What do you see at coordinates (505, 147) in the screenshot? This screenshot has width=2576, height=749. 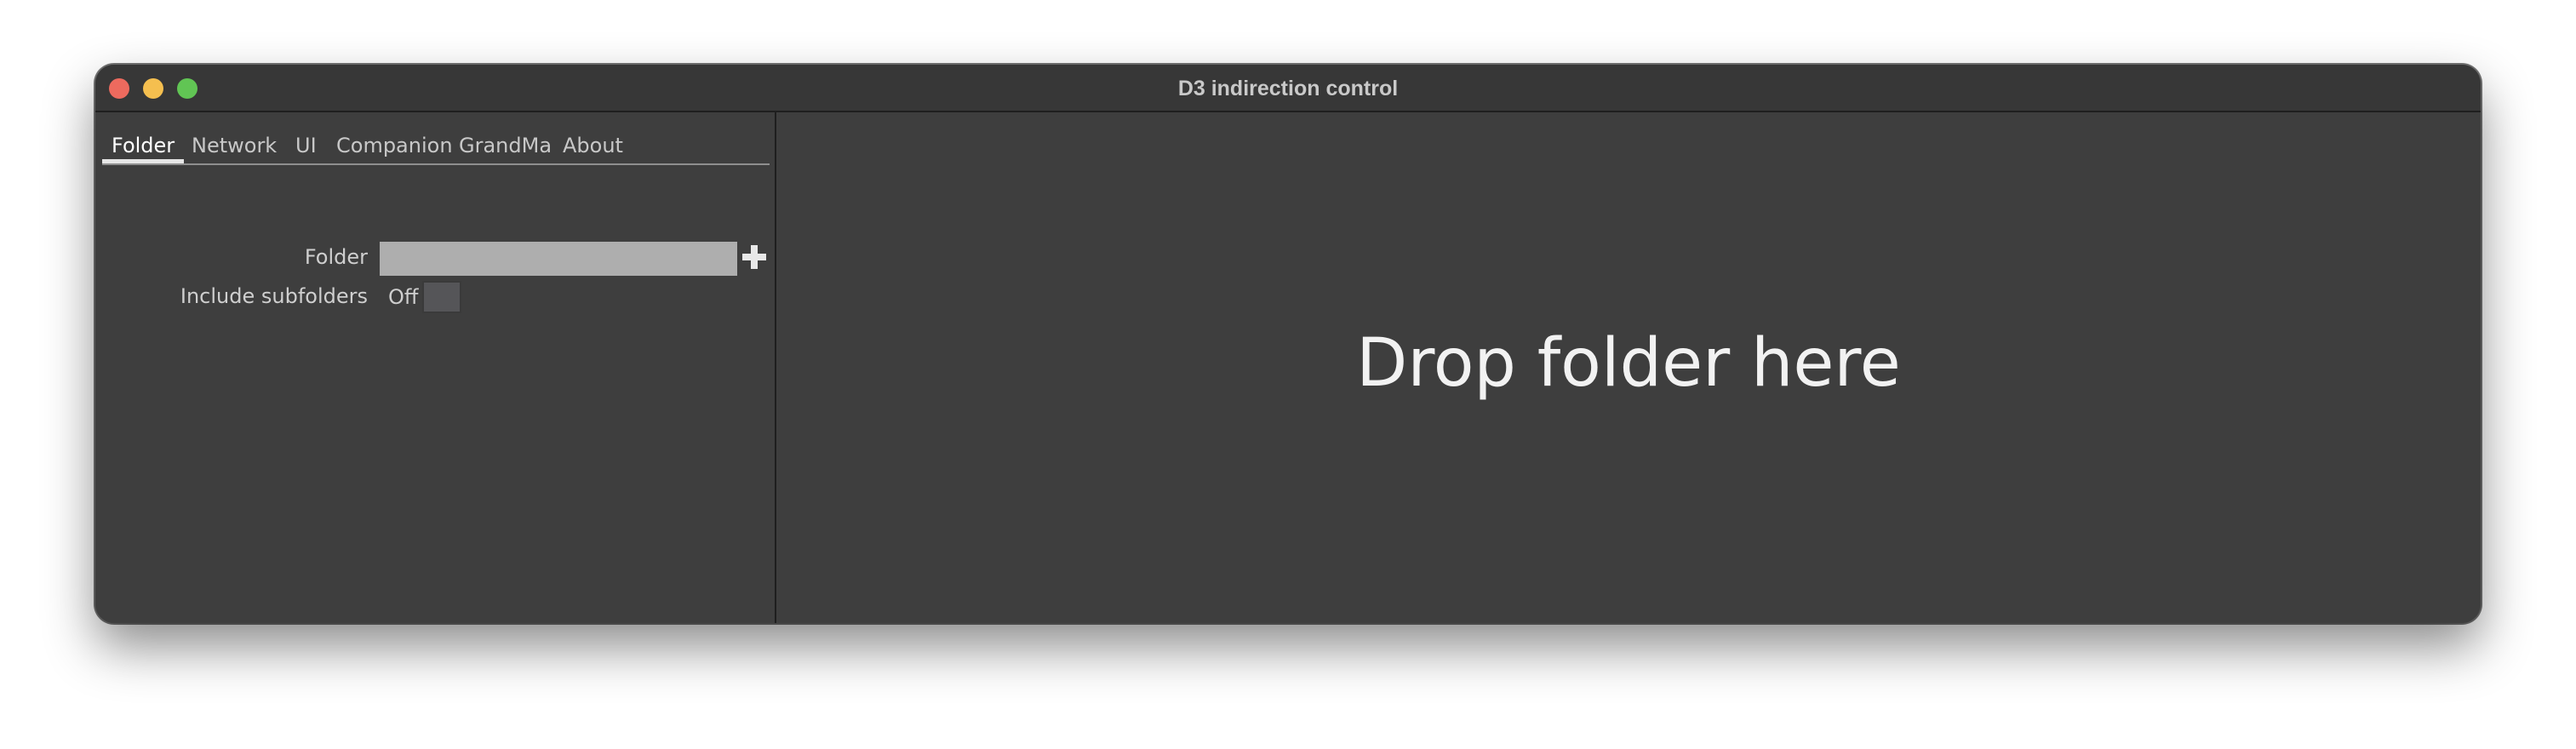 I see `tab-grandma: GrandMa` at bounding box center [505, 147].